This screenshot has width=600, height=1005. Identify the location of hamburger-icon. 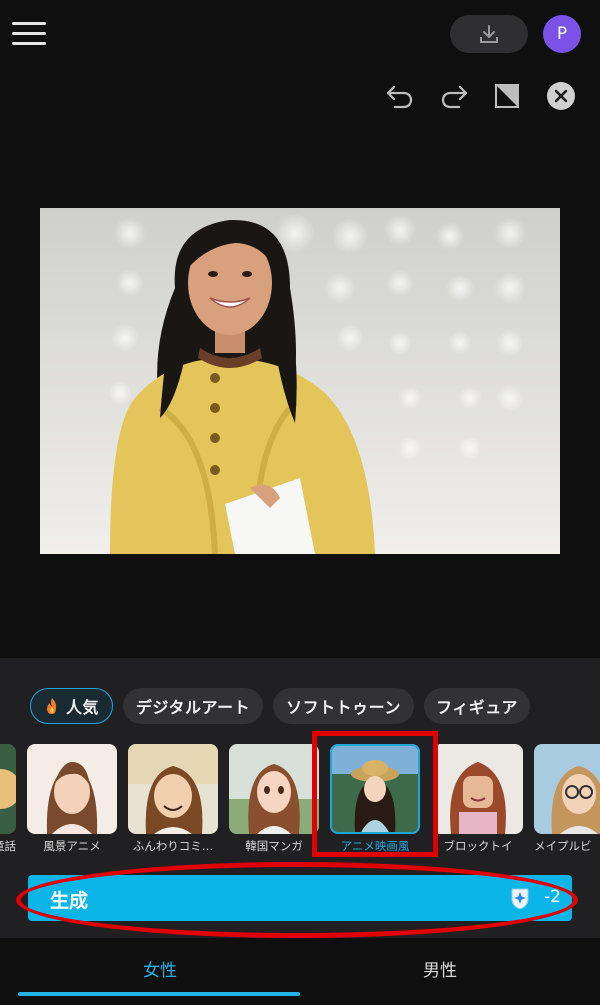
(29, 34).